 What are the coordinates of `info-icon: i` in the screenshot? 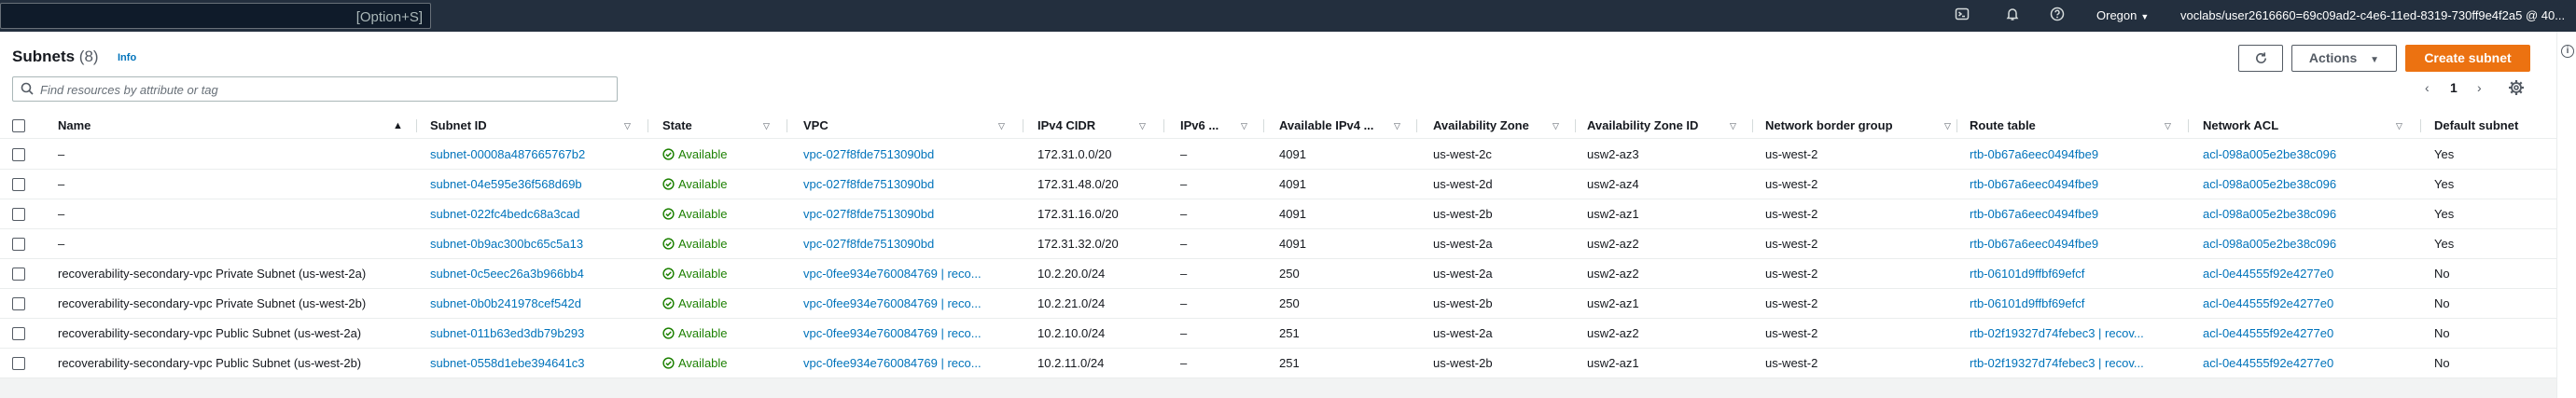 It's located at (2567, 52).